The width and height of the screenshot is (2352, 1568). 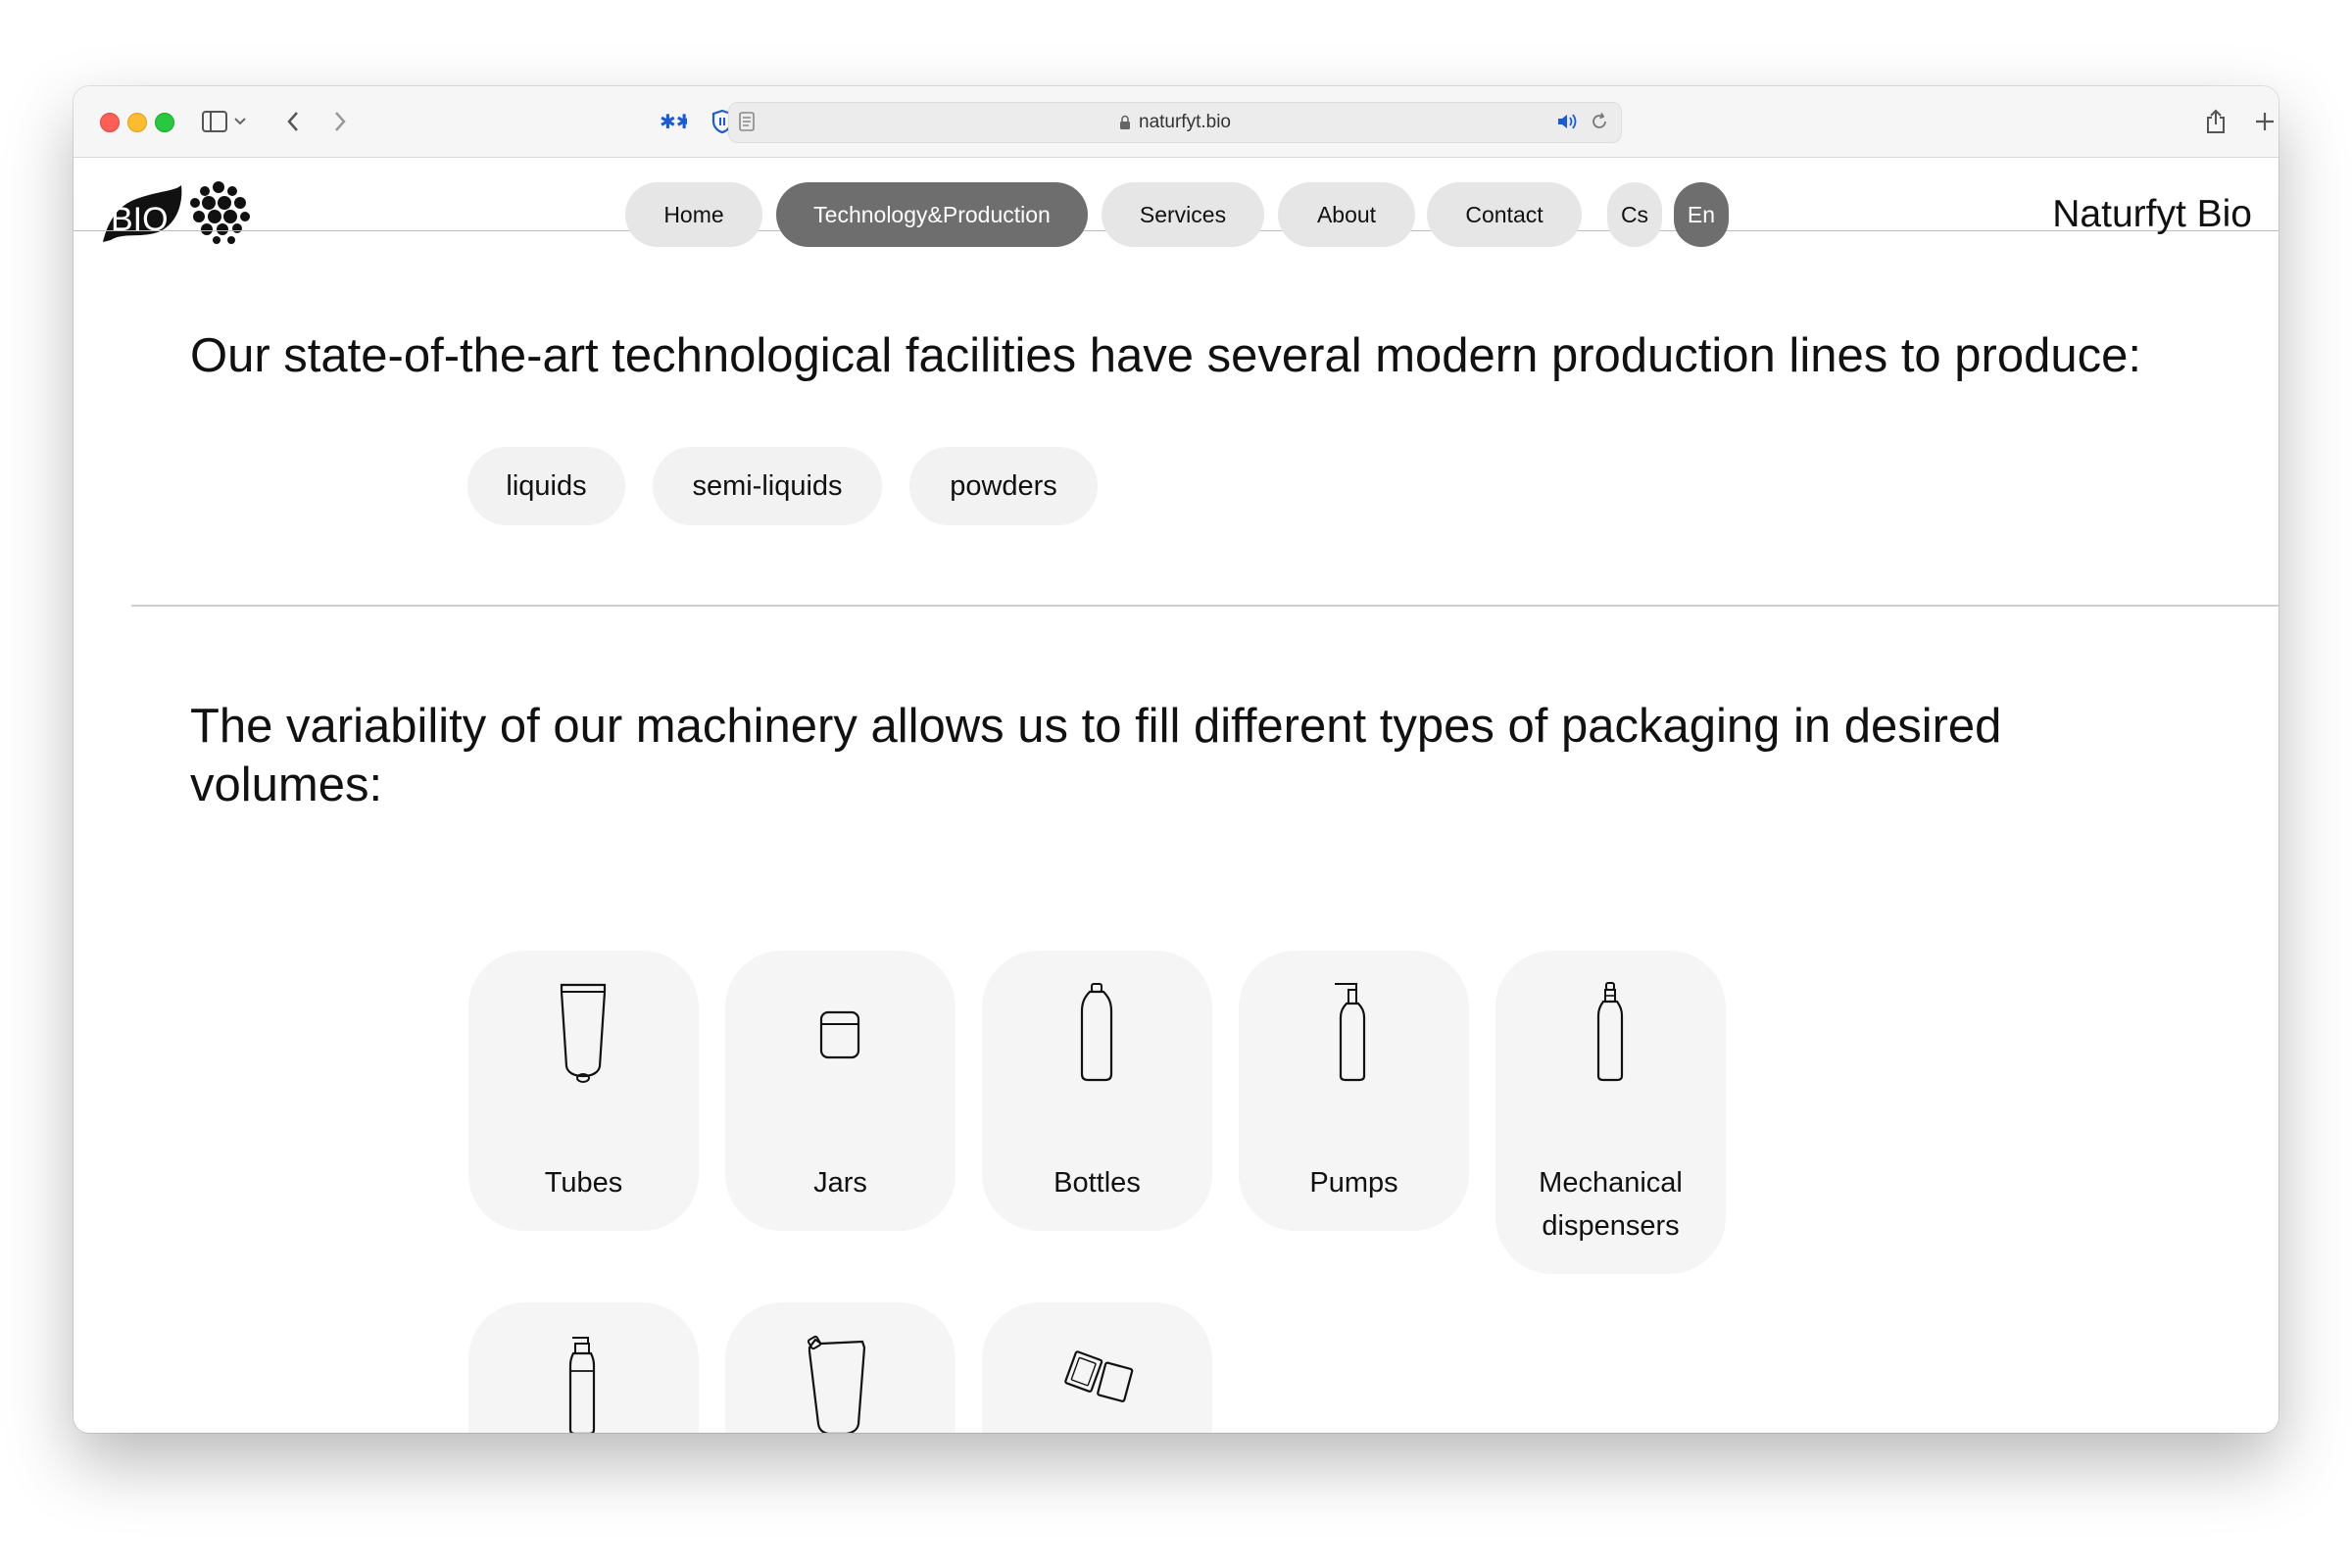 I want to click on packaging-card-sachets, so click(x=1097, y=1367).